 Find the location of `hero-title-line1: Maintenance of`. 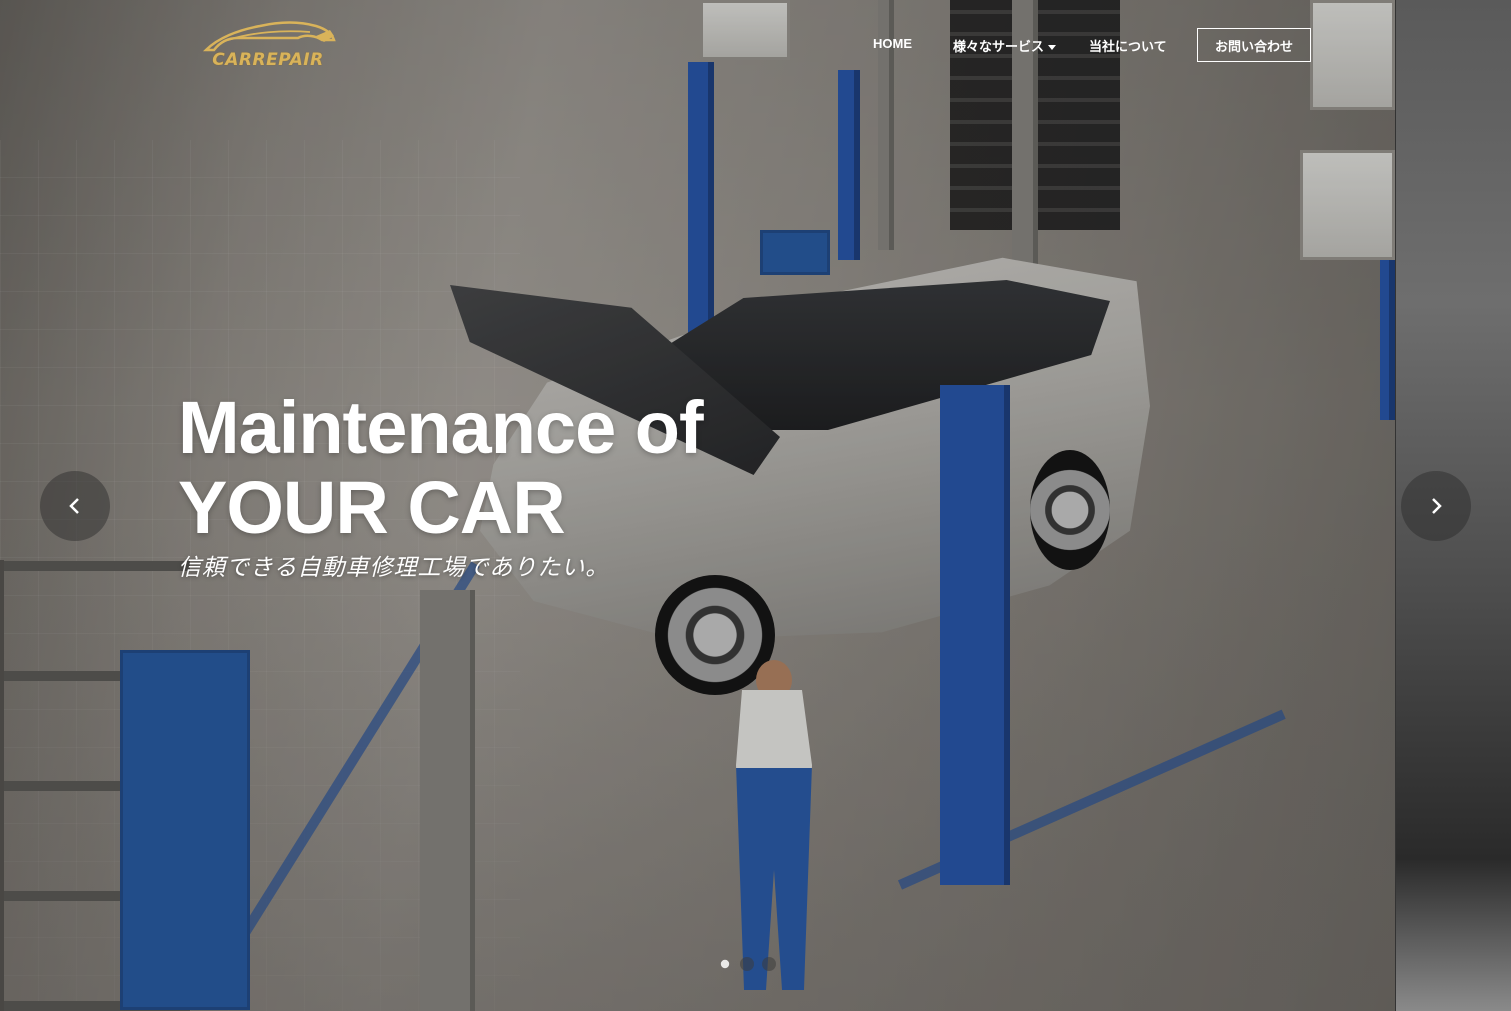

hero-title-line1: Maintenance of is located at coordinates (441, 427).